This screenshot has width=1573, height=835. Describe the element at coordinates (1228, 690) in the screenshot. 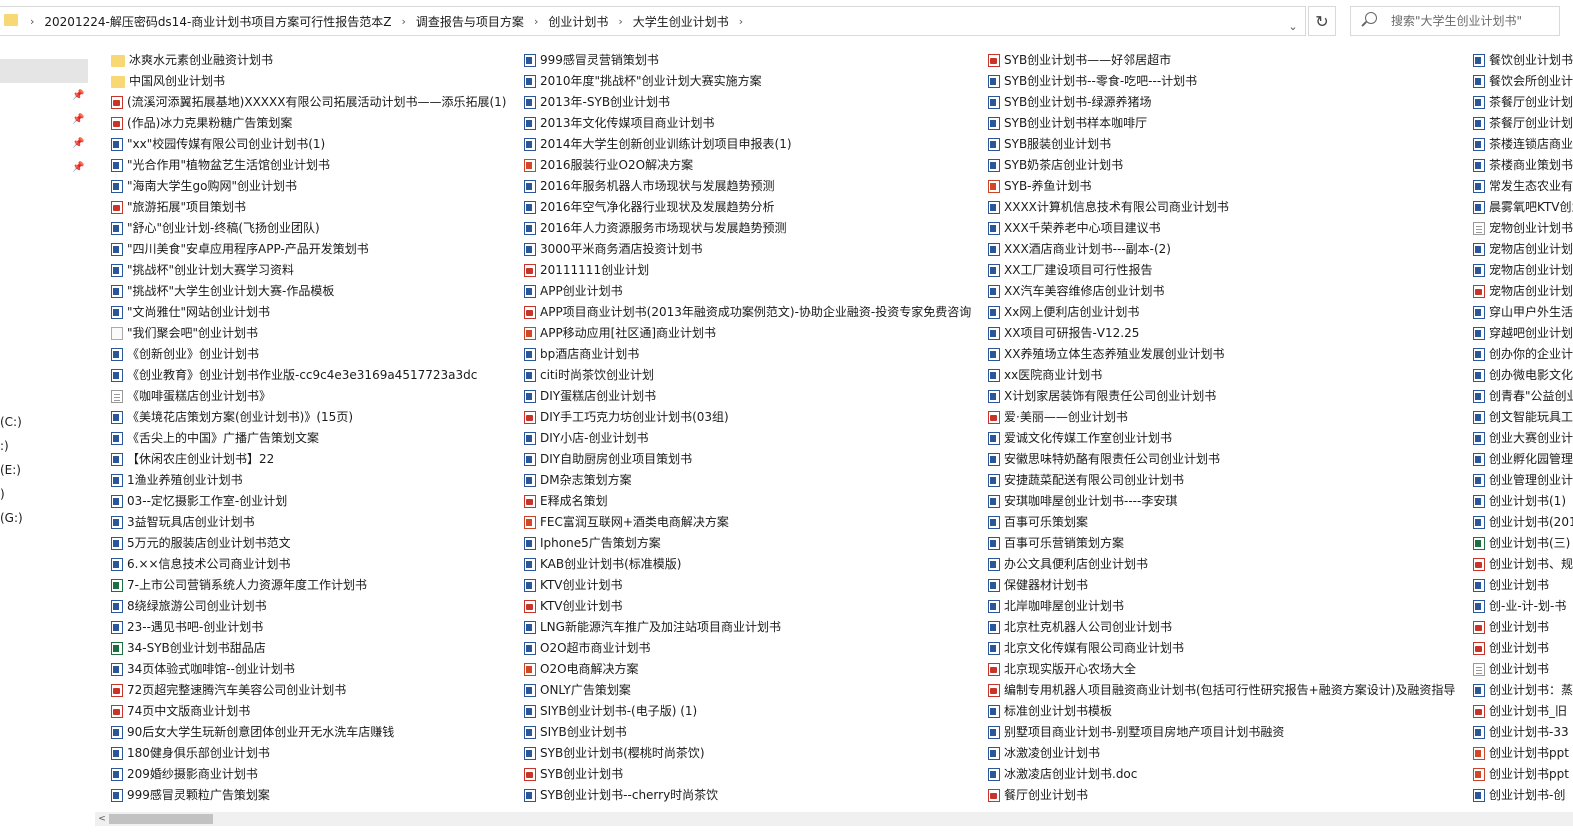

I see `file-item: 编制专用机器人项目融资商业计划书(包括可行性研究报告+融资方案设计)及融资指导` at that location.